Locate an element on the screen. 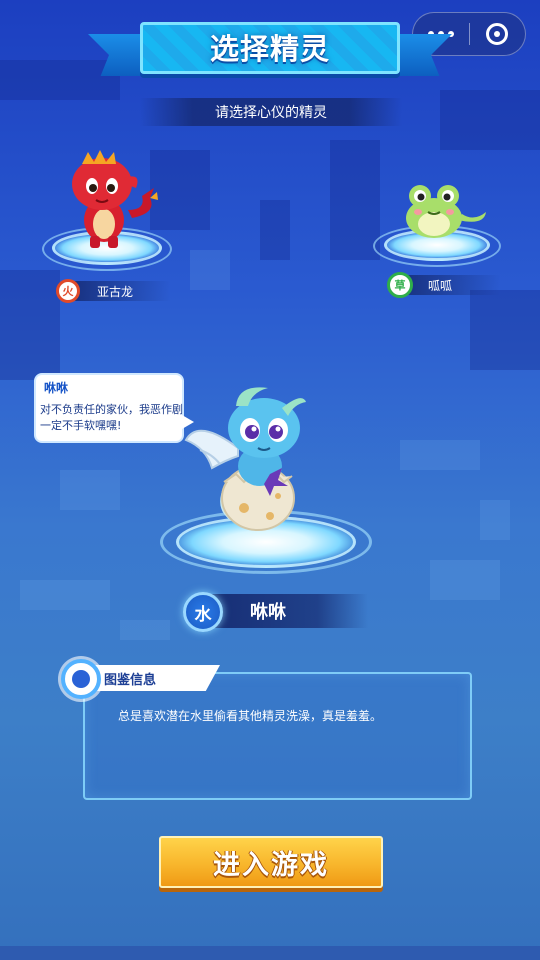  info-panel-emblem is located at coordinates (81, 679).